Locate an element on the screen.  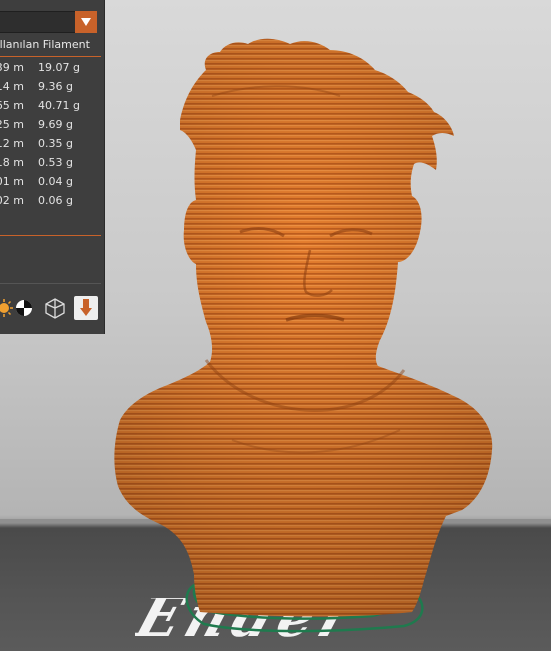
filament-row: 13.65 m 40.71 g is located at coordinates (52, 108).